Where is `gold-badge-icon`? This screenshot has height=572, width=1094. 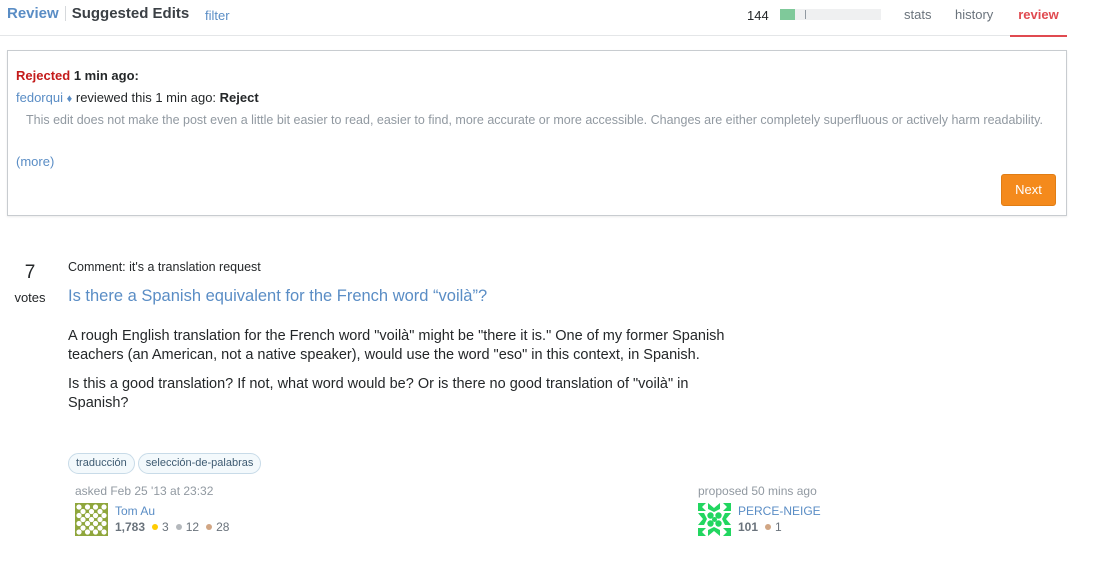 gold-badge-icon is located at coordinates (155, 527).